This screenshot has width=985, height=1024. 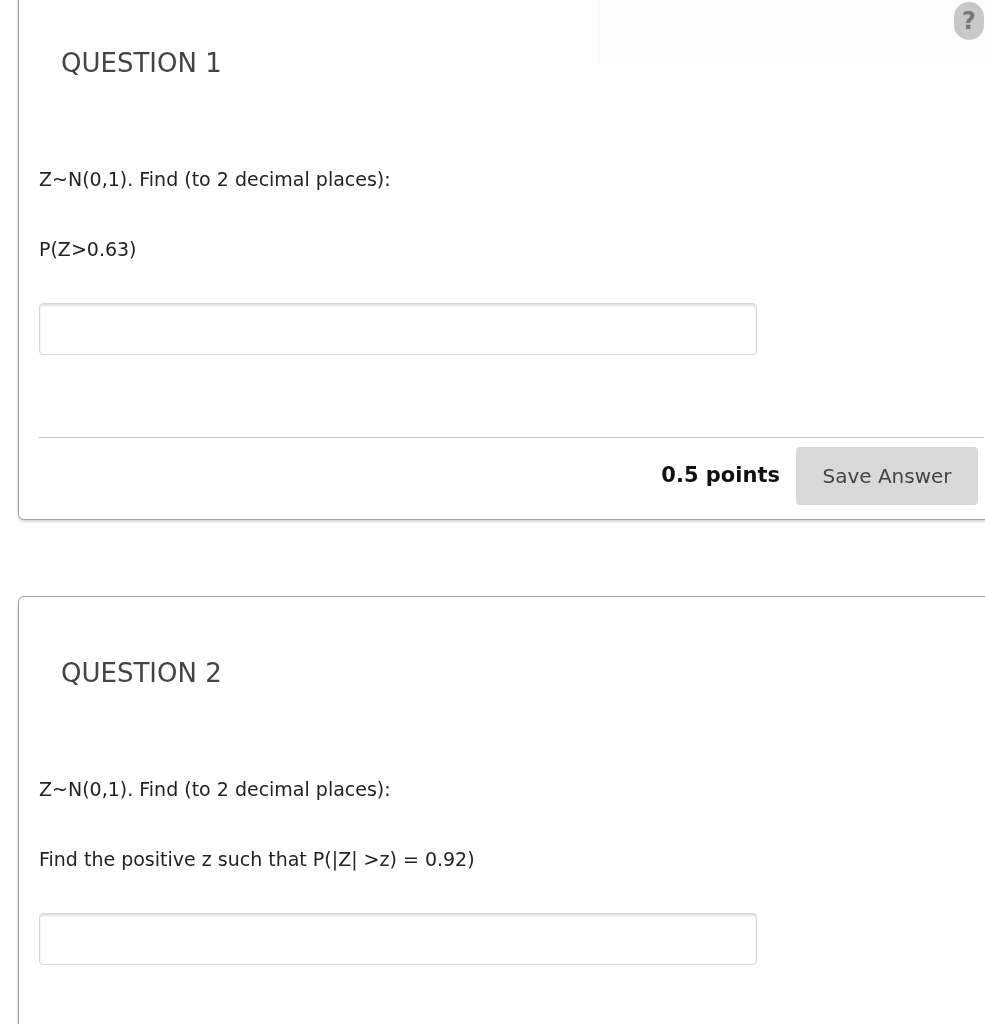 What do you see at coordinates (720, 476) in the screenshot?
I see `points-label: 0.5 points` at bounding box center [720, 476].